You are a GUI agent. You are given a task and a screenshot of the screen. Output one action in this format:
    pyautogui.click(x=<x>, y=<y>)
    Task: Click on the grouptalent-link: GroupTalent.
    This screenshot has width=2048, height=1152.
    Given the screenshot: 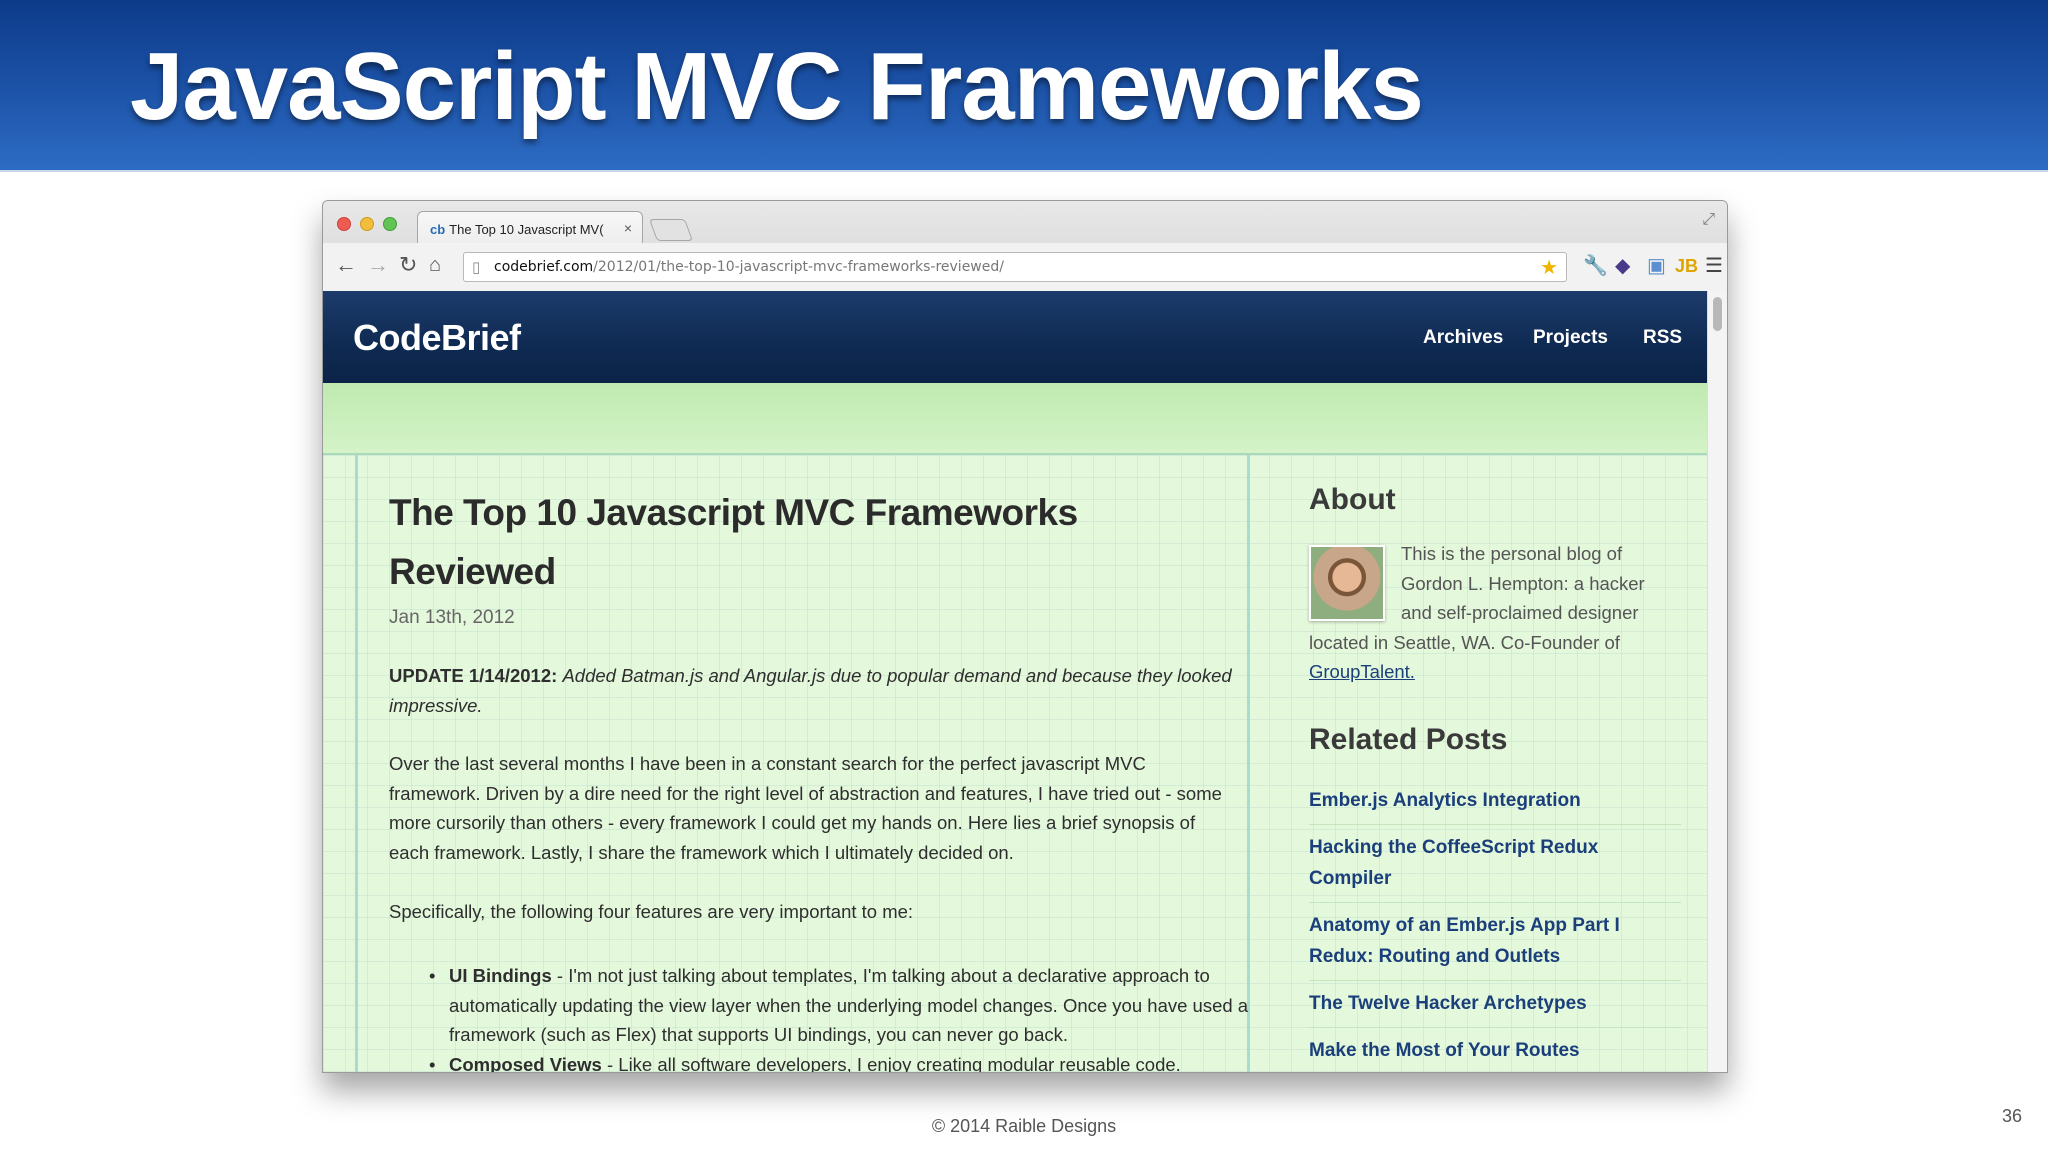 What is the action you would take?
    pyautogui.click(x=1362, y=671)
    